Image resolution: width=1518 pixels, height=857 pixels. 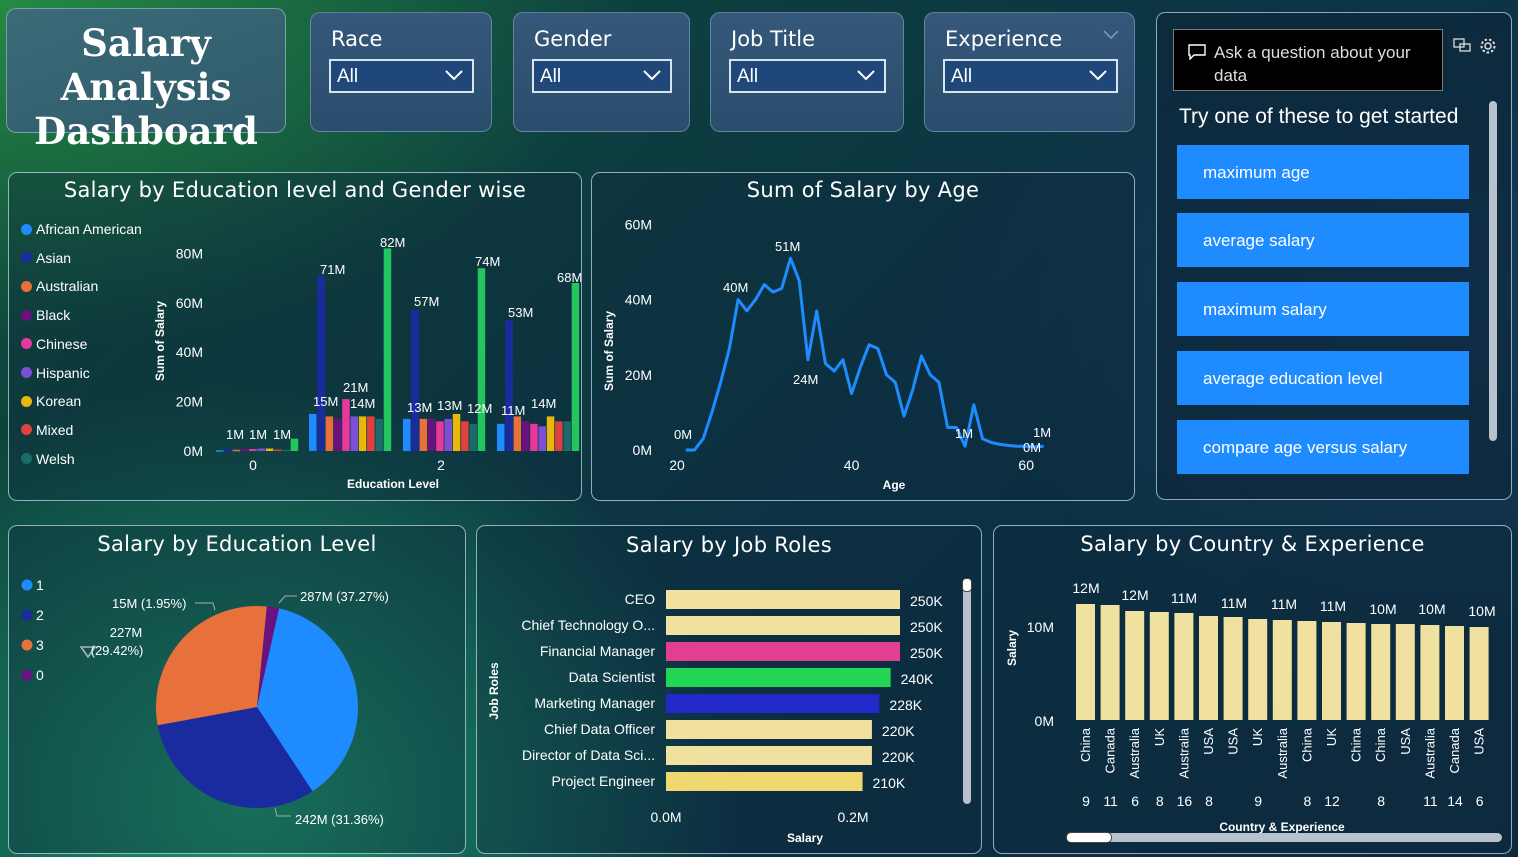 I want to click on leader-line, so click(x=205, y=606).